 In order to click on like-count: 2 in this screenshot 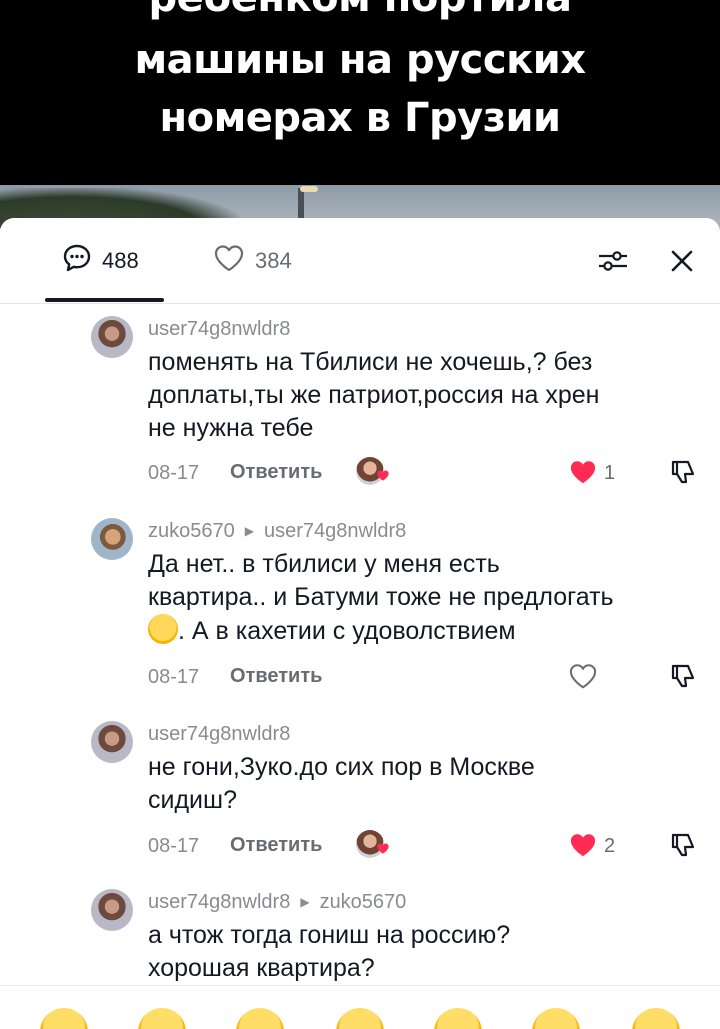, I will do `click(610, 846)`.